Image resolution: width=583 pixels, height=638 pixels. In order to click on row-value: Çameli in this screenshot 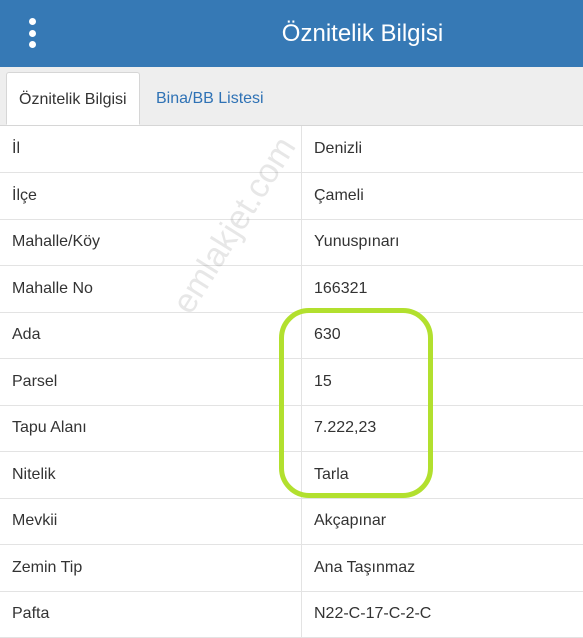, I will do `click(442, 196)`.